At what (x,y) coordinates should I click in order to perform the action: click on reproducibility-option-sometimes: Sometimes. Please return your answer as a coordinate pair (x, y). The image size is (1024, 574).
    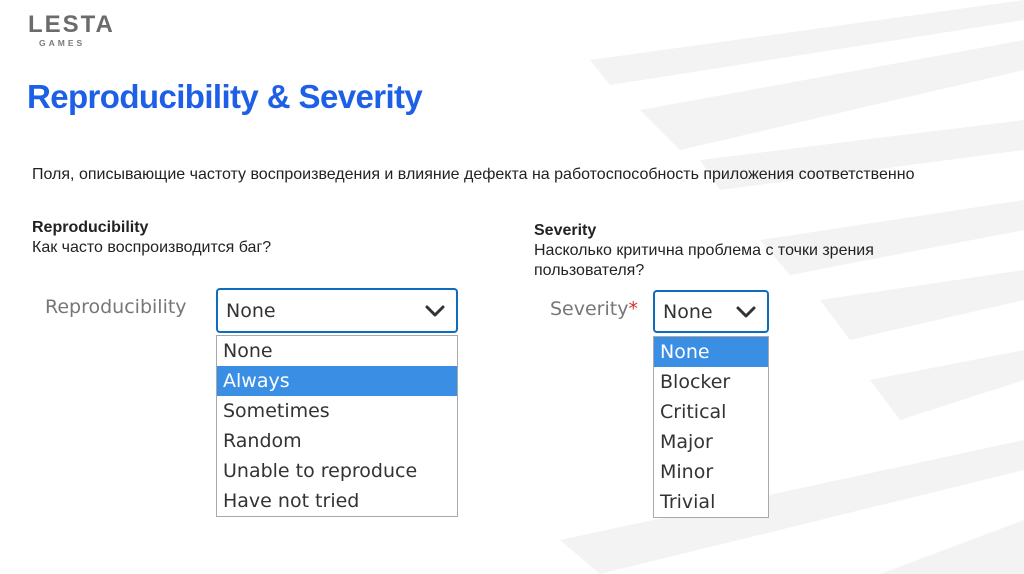
    Looking at the image, I should click on (337, 411).